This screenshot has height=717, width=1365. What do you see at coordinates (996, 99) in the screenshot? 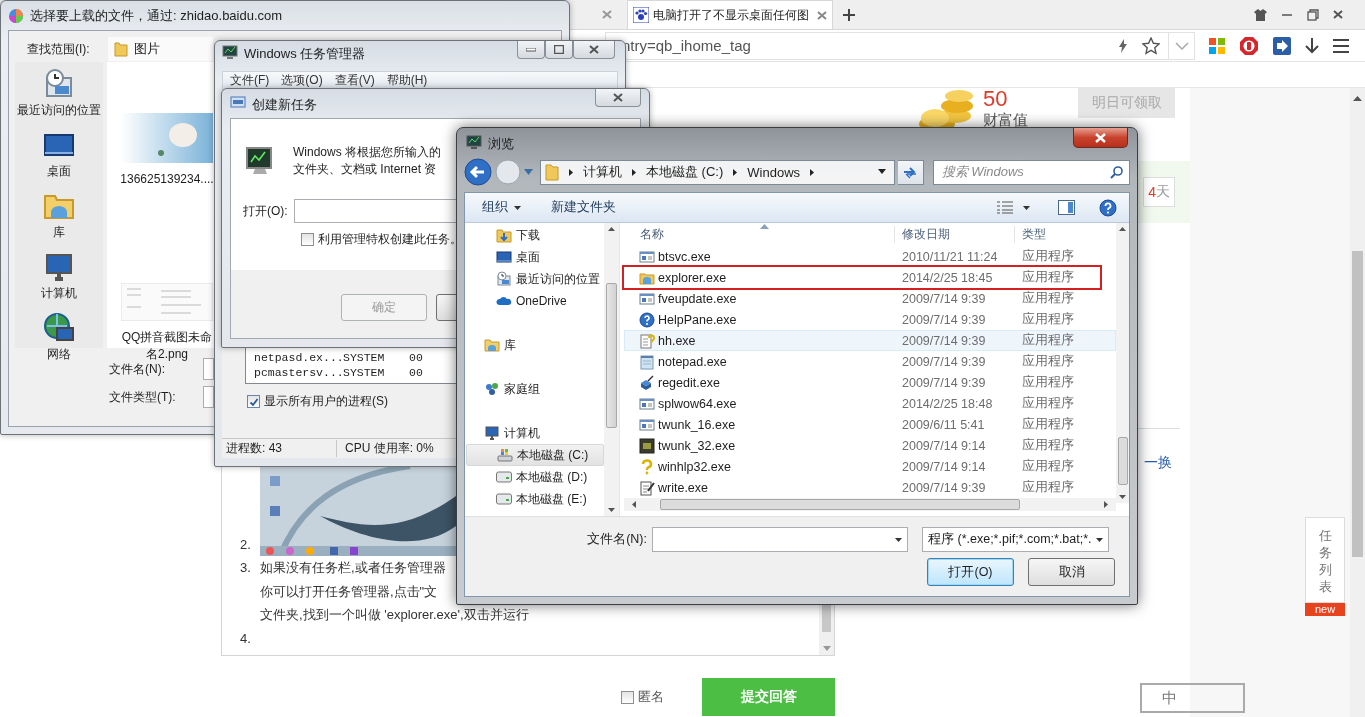
I see `wealth-value: 50` at bounding box center [996, 99].